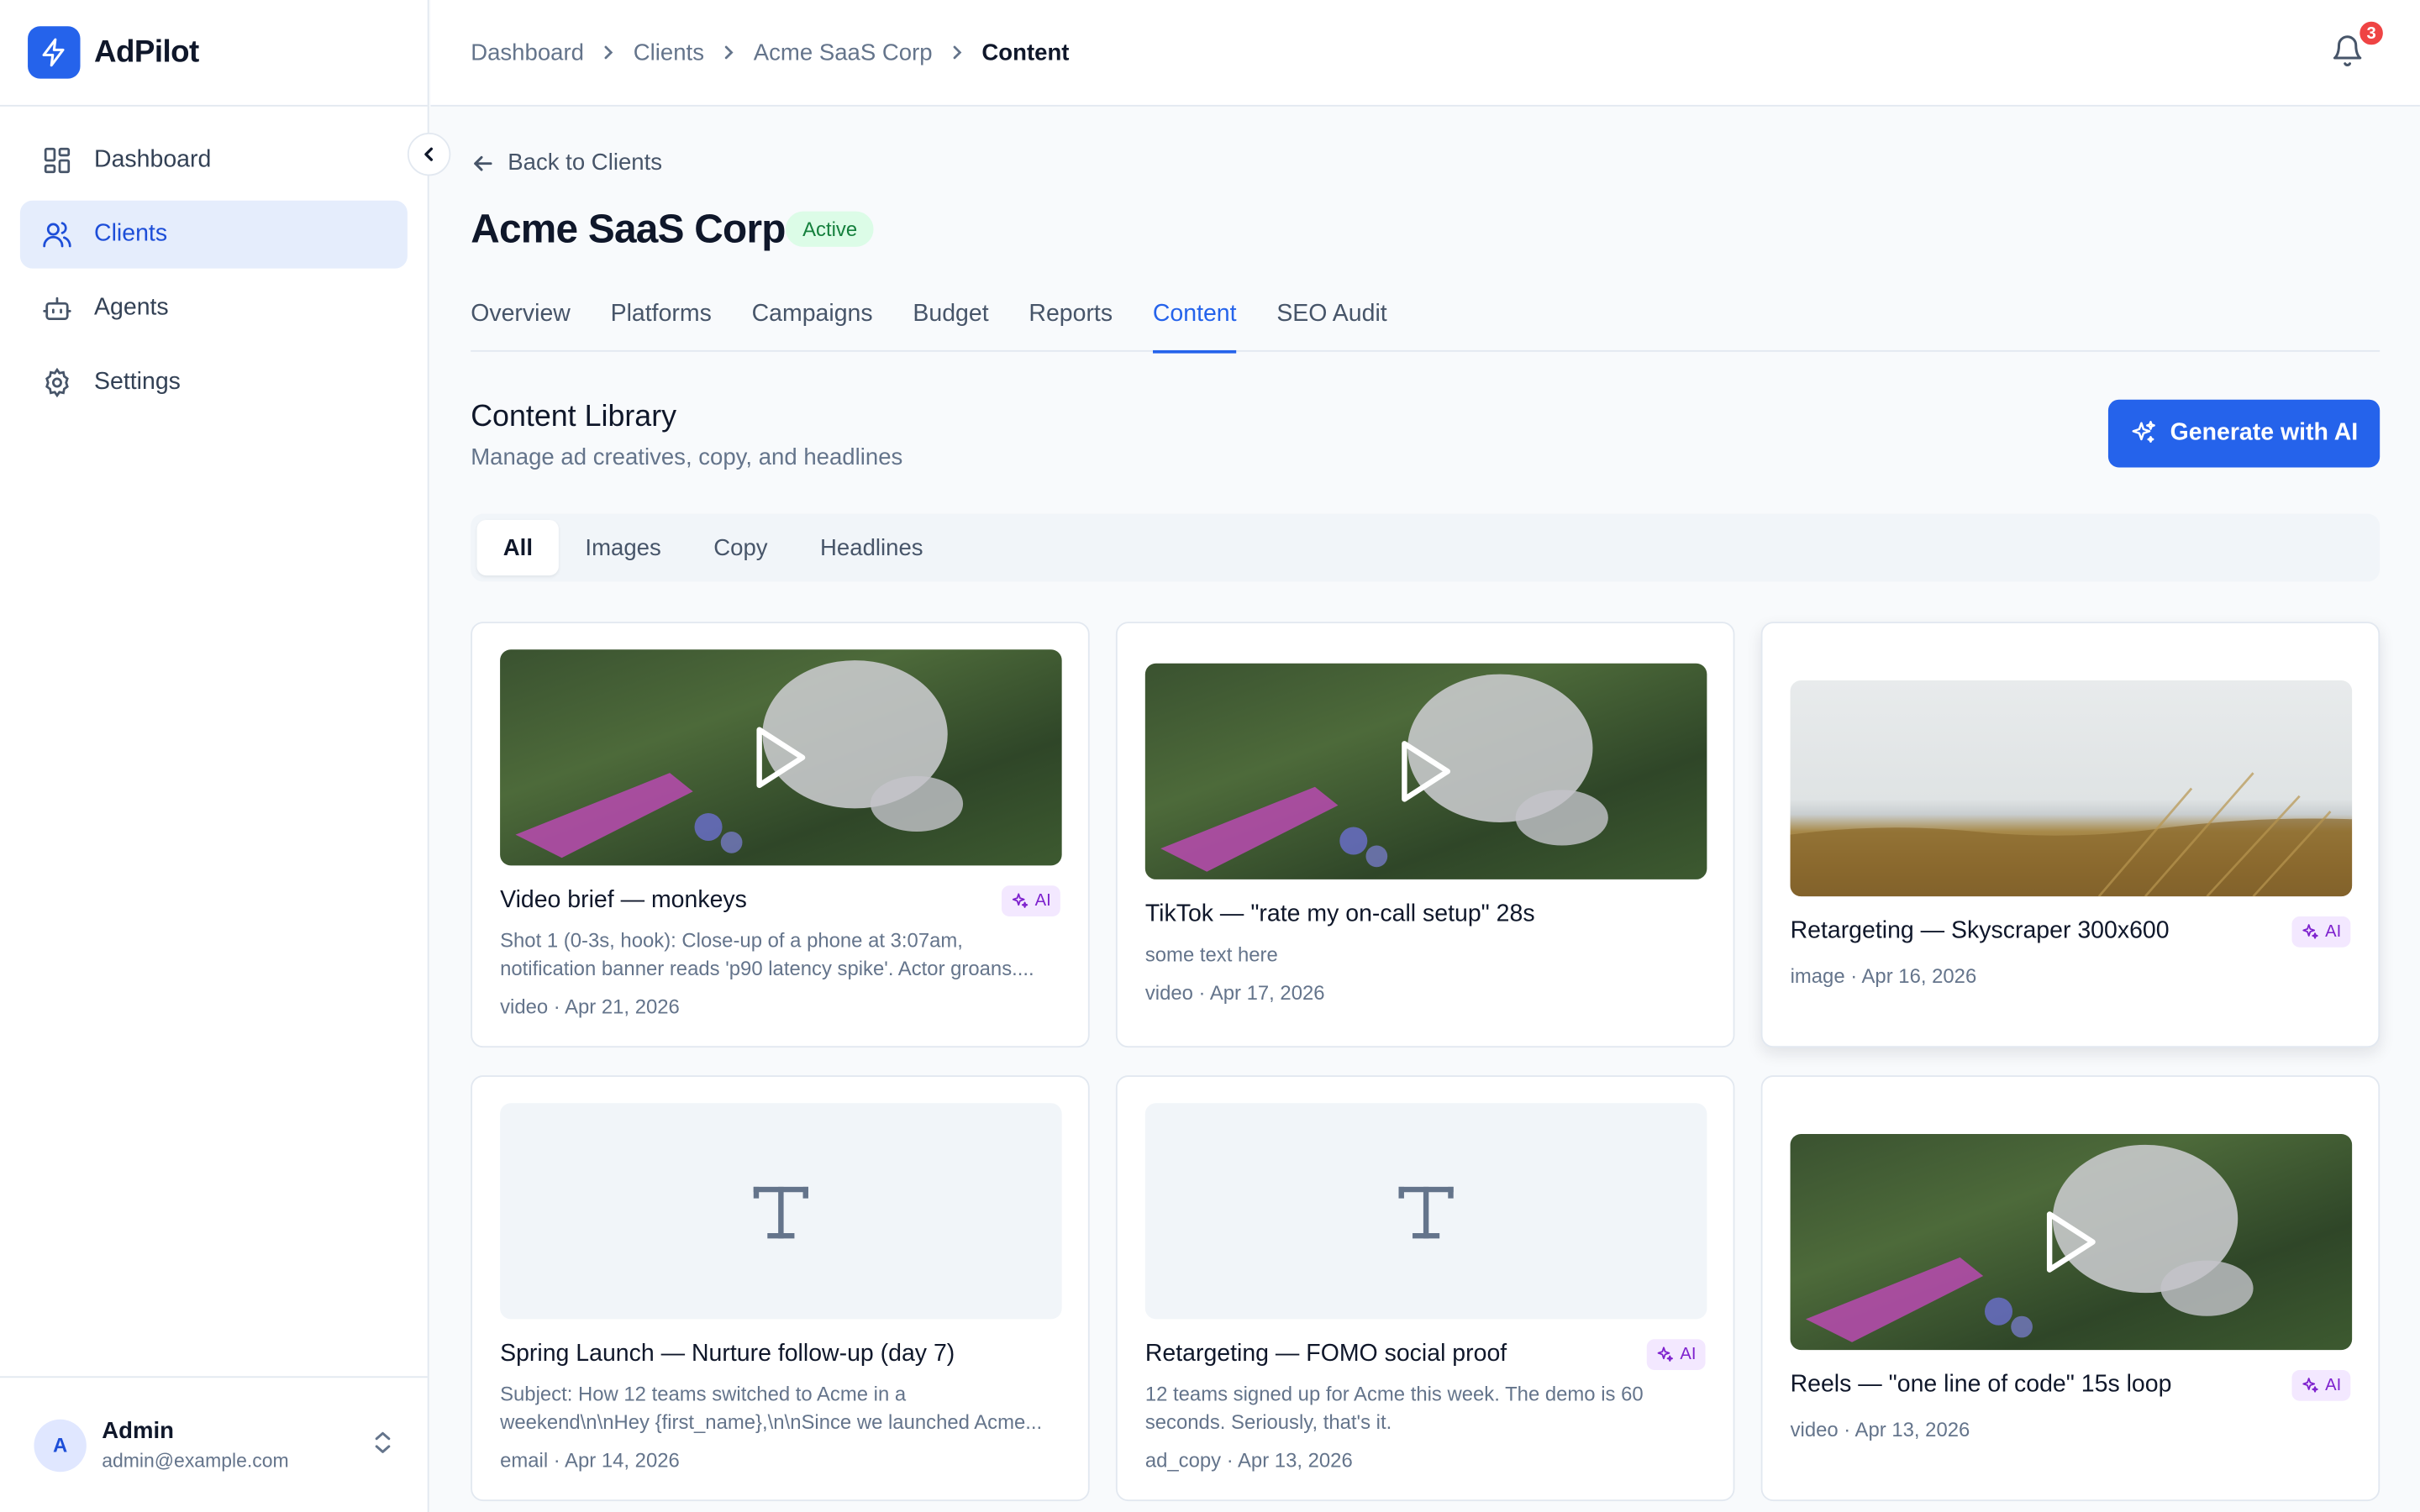 This screenshot has width=2420, height=1512. I want to click on tab-campaigns: Campaigns, so click(812, 315).